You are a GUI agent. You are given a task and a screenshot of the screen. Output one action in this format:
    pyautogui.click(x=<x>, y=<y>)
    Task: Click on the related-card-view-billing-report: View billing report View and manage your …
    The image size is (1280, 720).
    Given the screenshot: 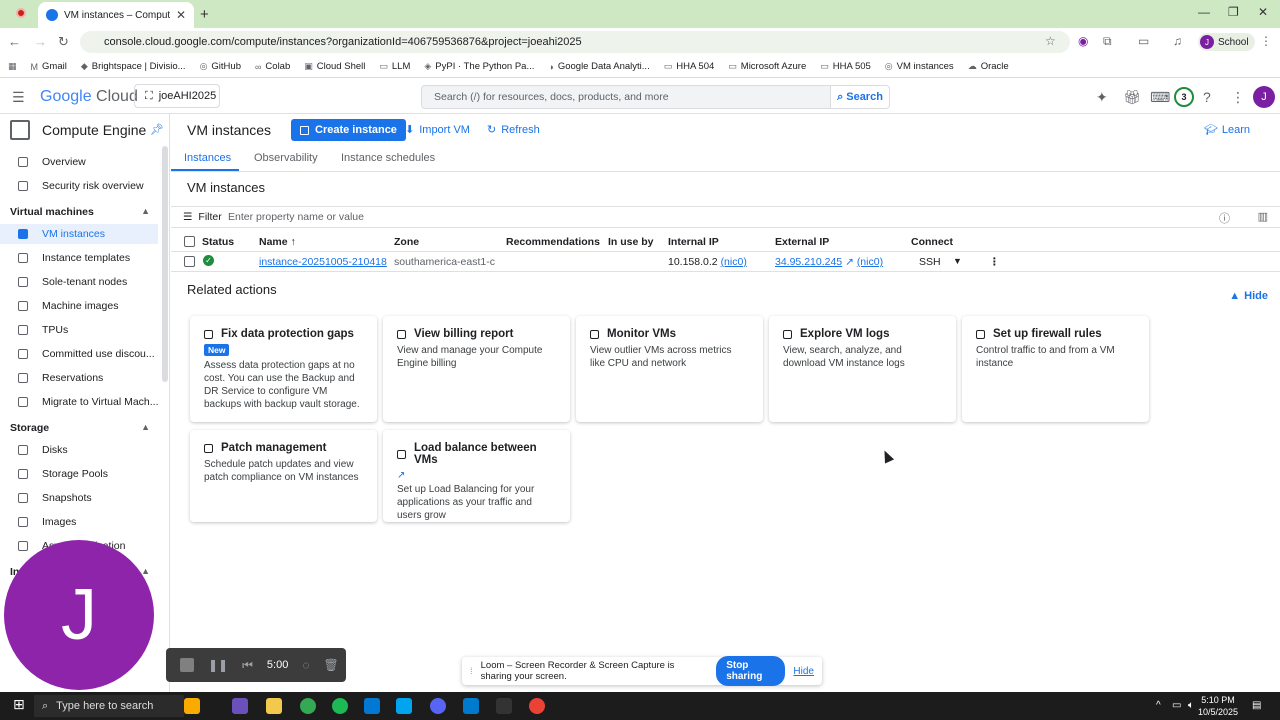 What is the action you would take?
    pyautogui.click(x=476, y=369)
    